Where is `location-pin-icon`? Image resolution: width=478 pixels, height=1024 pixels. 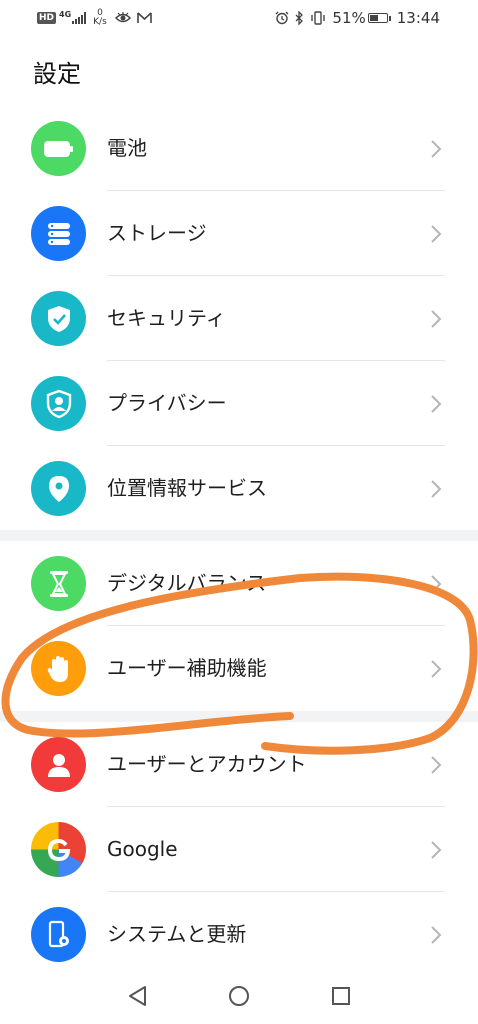 location-pin-icon is located at coordinates (58, 488).